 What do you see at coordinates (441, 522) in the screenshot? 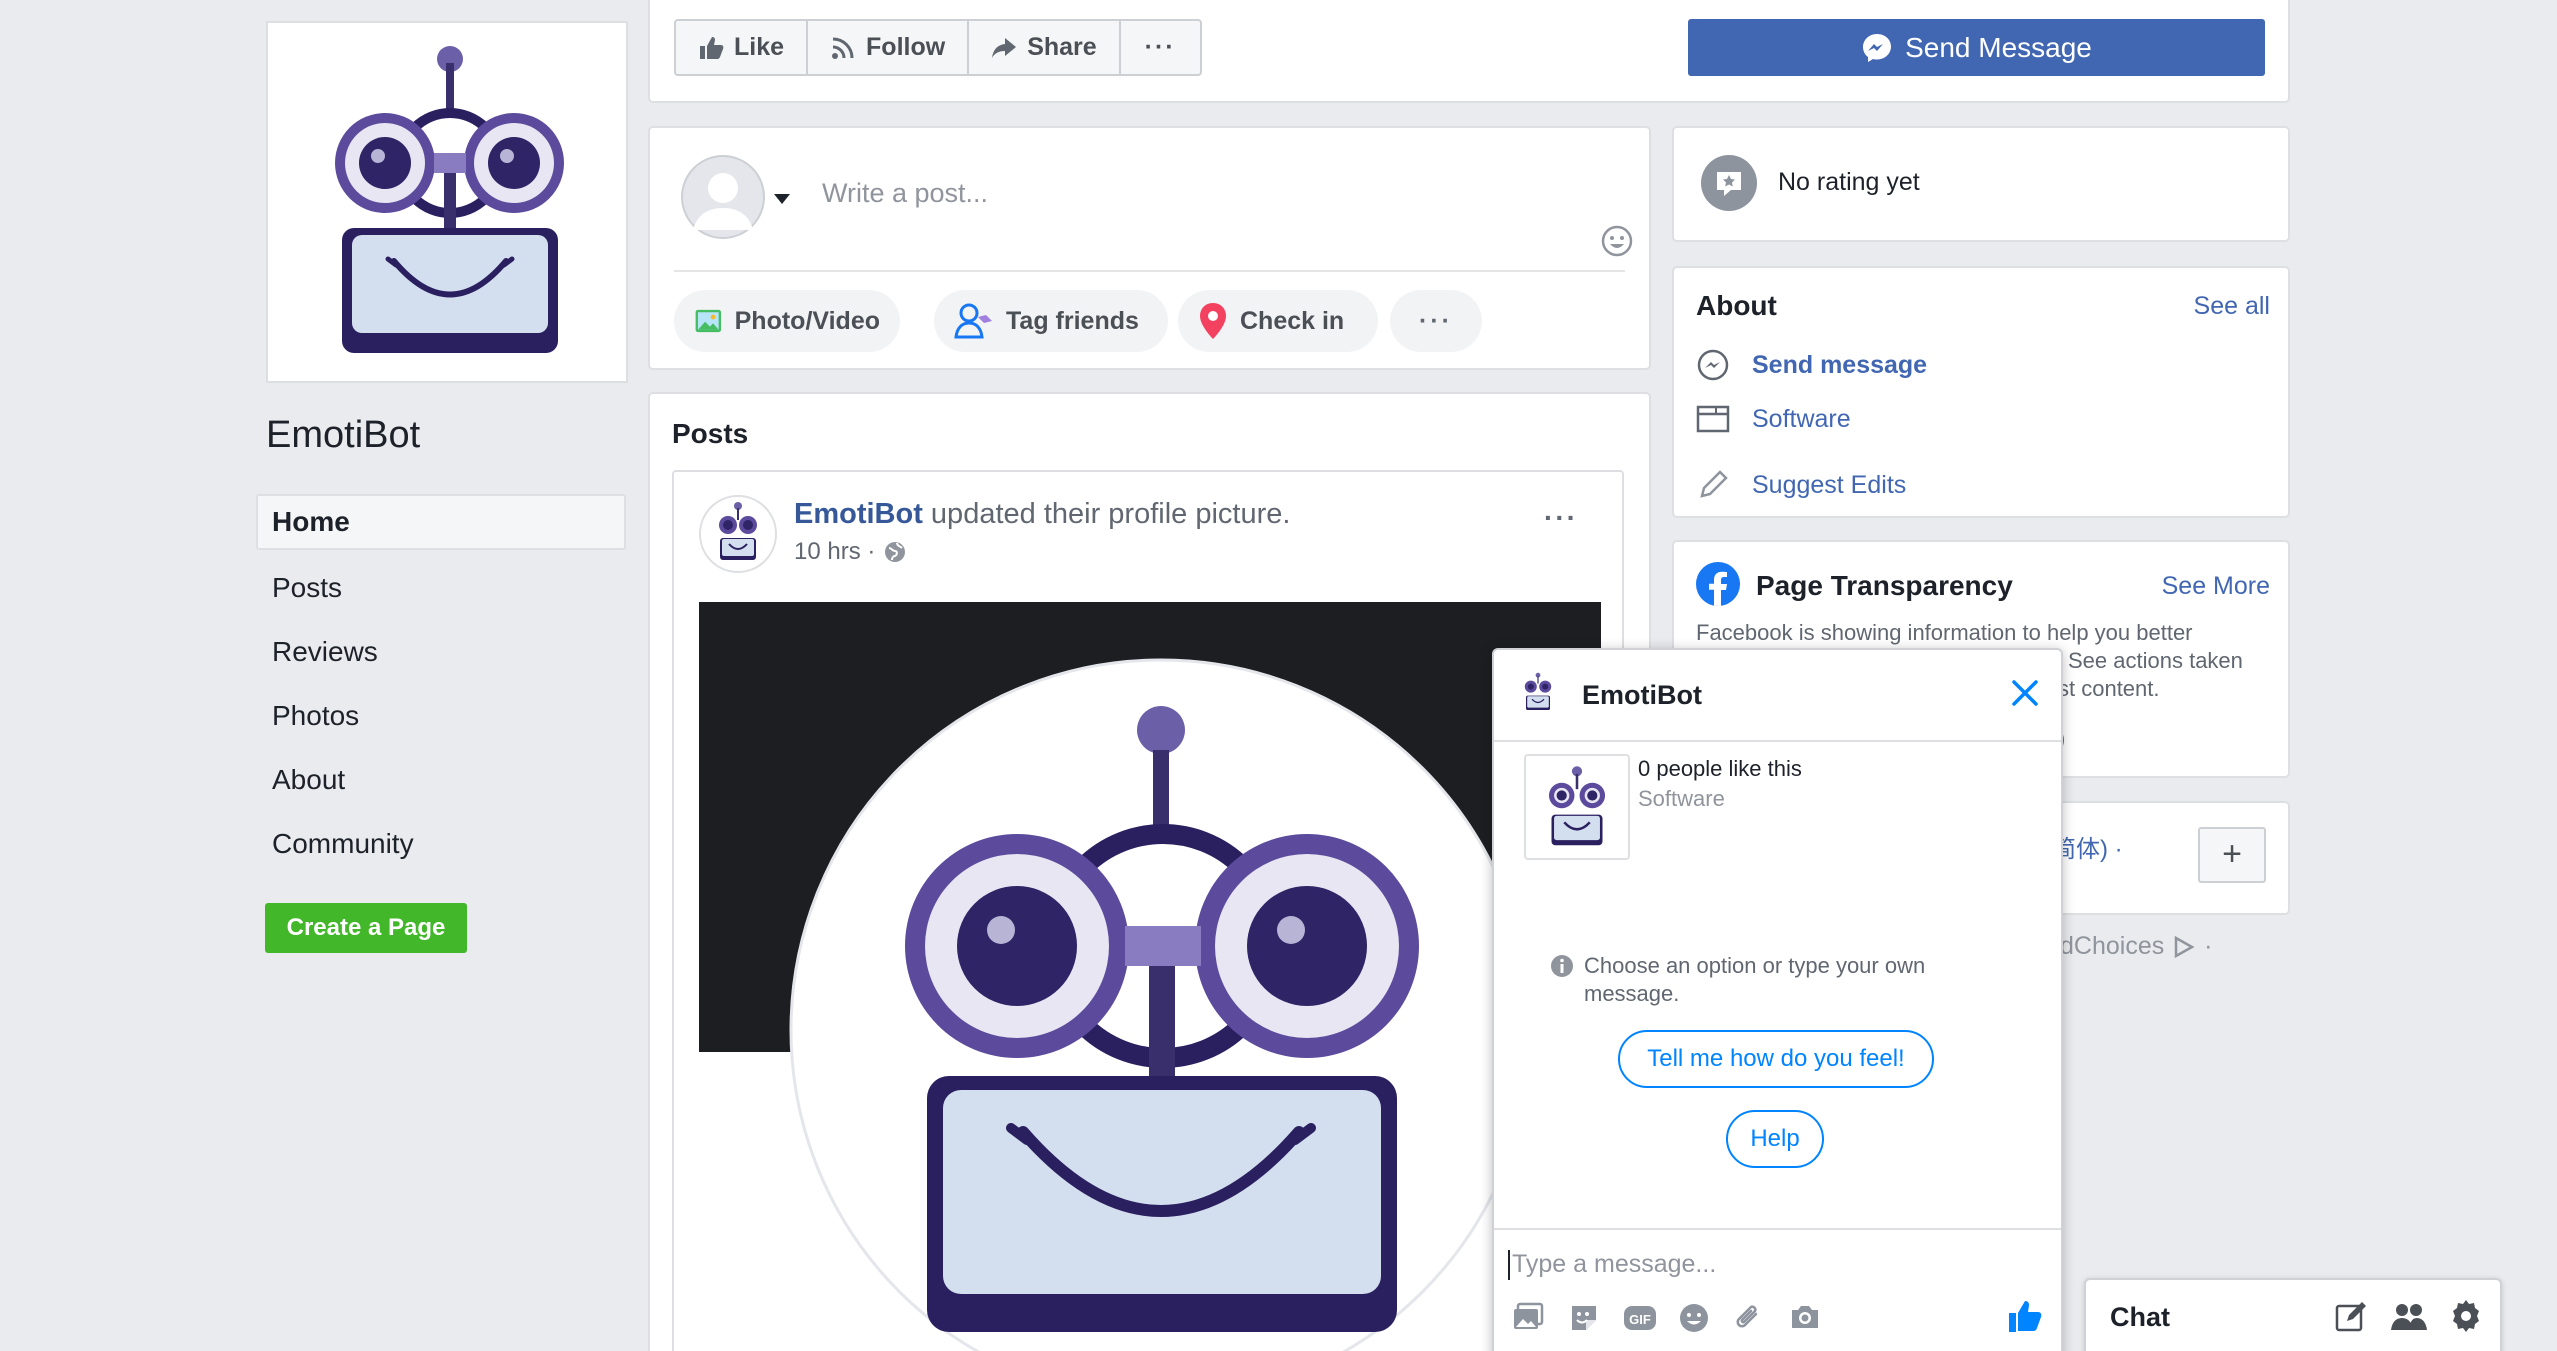
I see `nav-item-home: Home` at bounding box center [441, 522].